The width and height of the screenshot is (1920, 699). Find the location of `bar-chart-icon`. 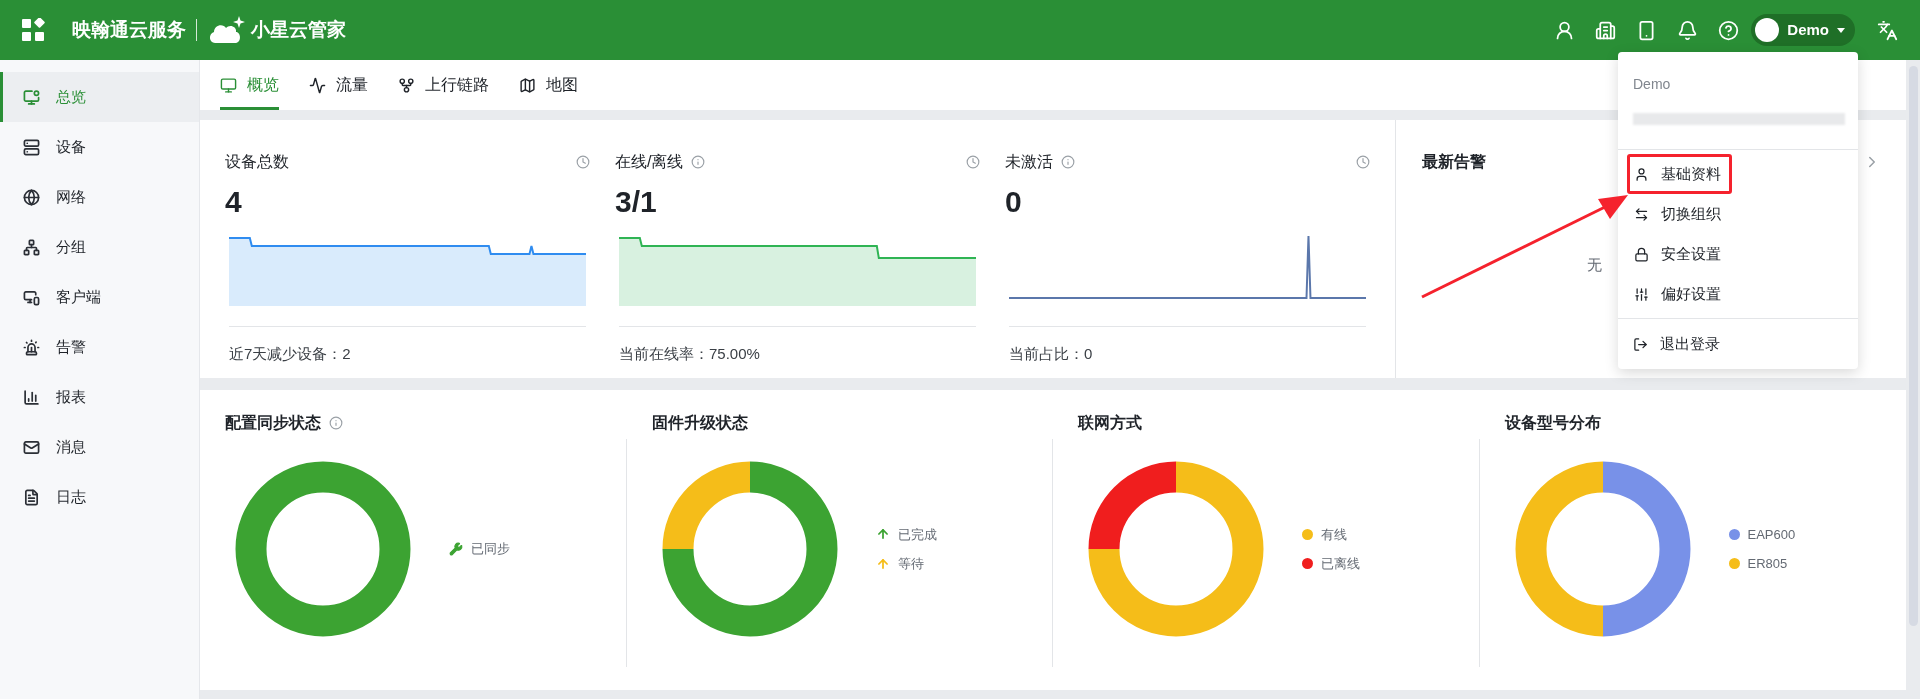

bar-chart-icon is located at coordinates (31, 397).